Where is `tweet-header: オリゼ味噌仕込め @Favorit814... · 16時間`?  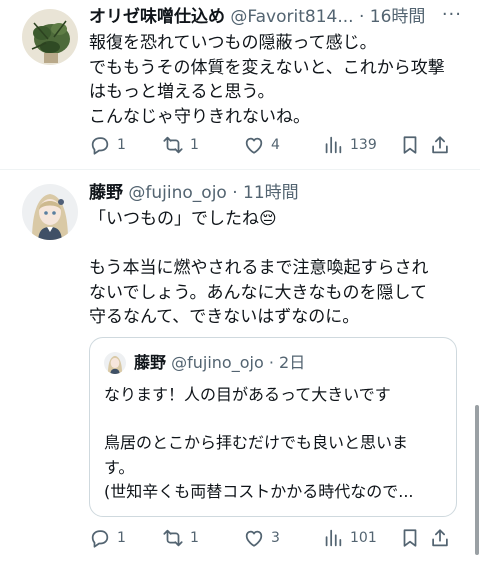 tweet-header: オリゼ味噌仕込め @Favorit814... · 16時間 is located at coordinates (257, 17).